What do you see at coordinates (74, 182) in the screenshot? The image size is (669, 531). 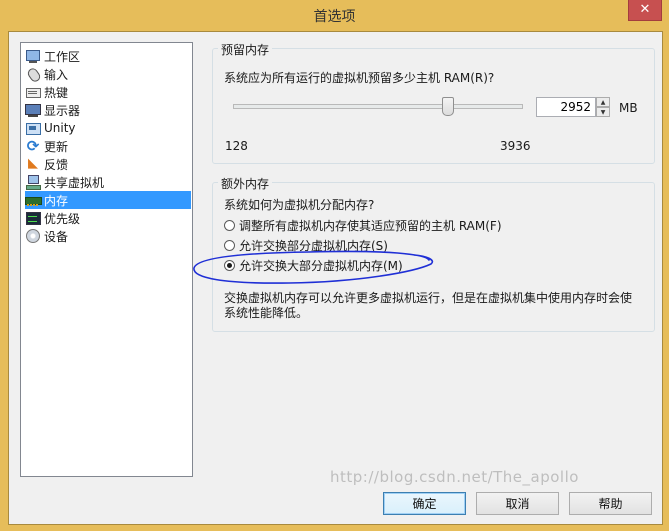 I see `sidebar-item-label: 共享虚拟机` at bounding box center [74, 182].